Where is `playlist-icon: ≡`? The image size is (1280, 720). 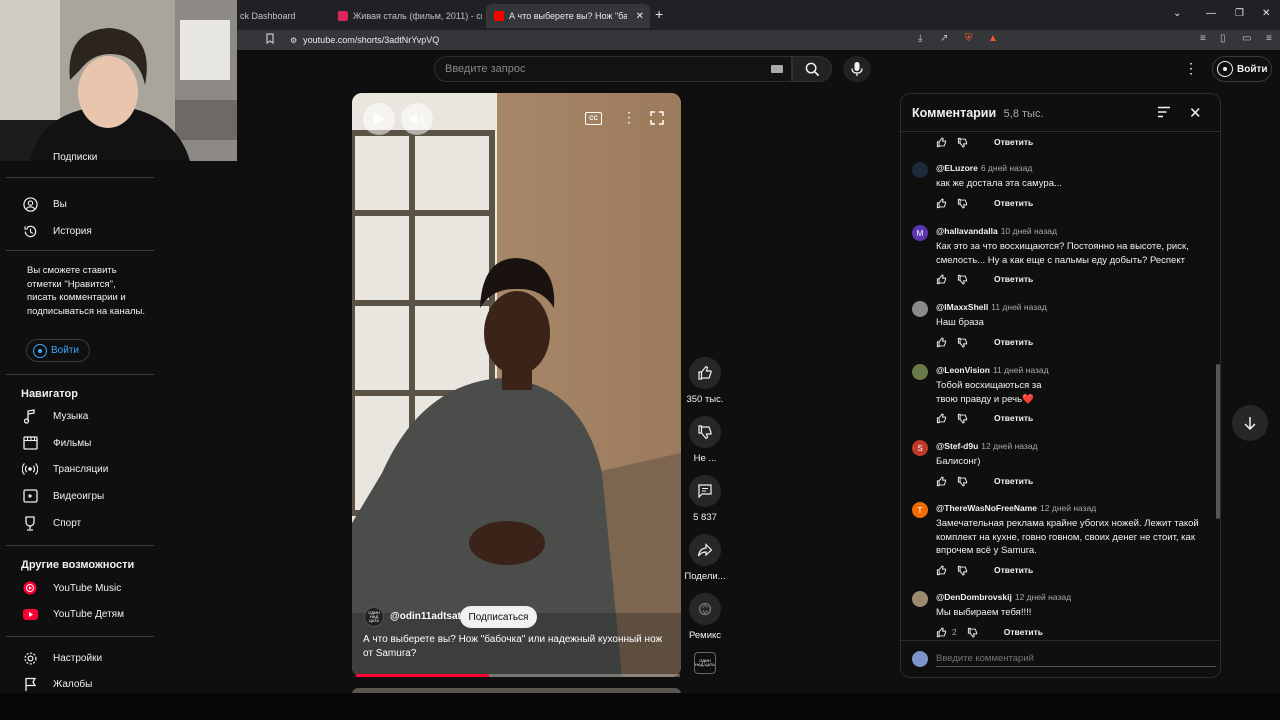
playlist-icon: ≡ is located at coordinates (1203, 38).